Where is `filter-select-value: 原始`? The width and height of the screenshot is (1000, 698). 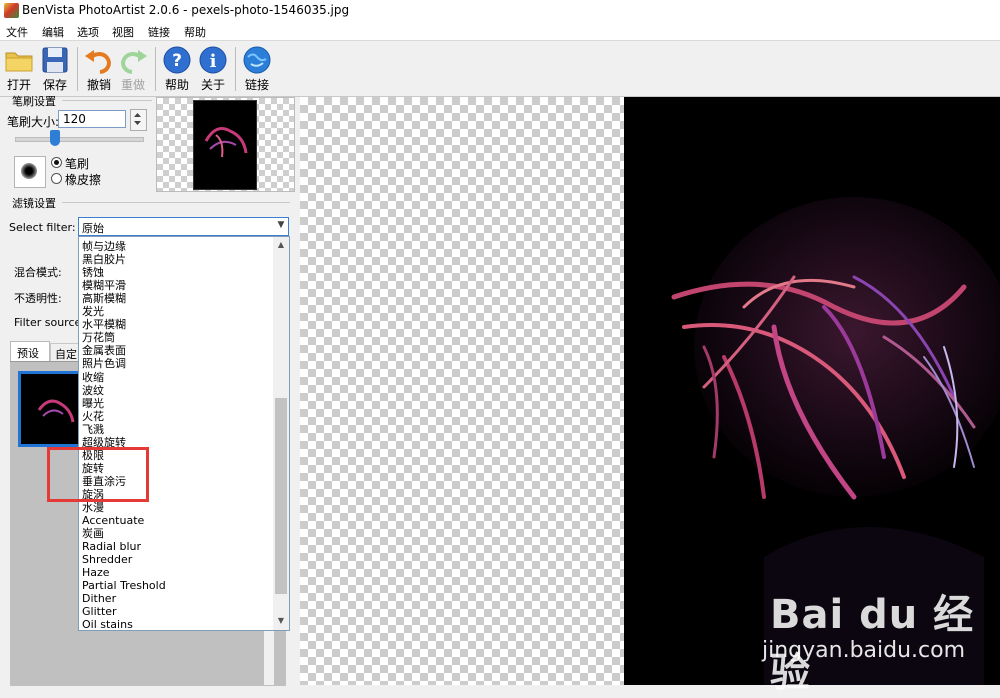 filter-select-value: 原始 is located at coordinates (93, 228).